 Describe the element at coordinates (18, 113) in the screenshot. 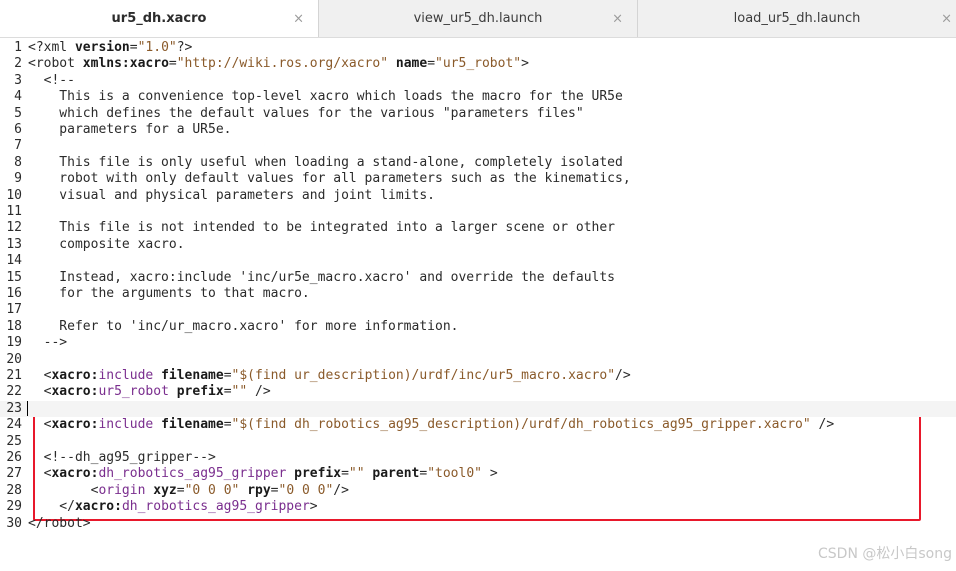

I see `line-number: 5` at that location.